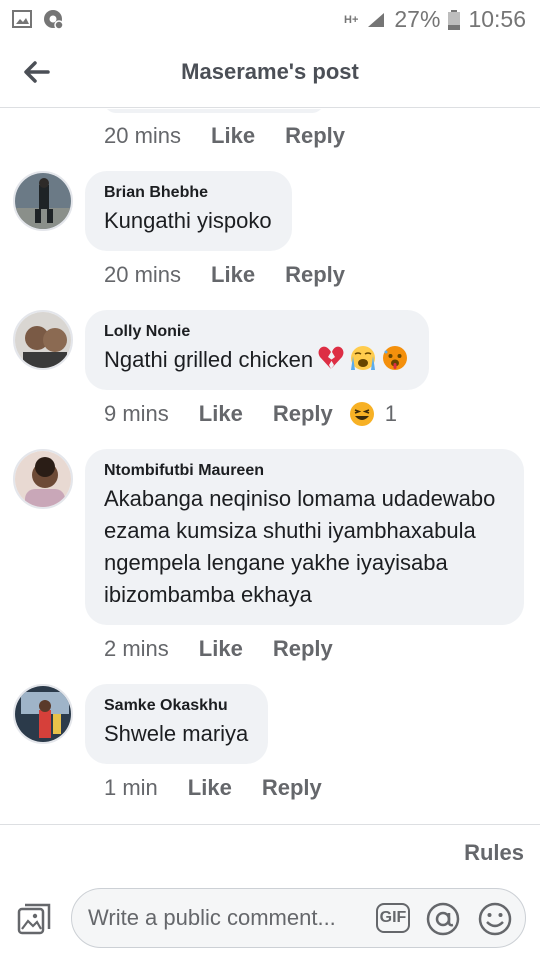 Image resolution: width=540 pixels, height=960 pixels. I want to click on settings-notification-icon, so click(54, 20).